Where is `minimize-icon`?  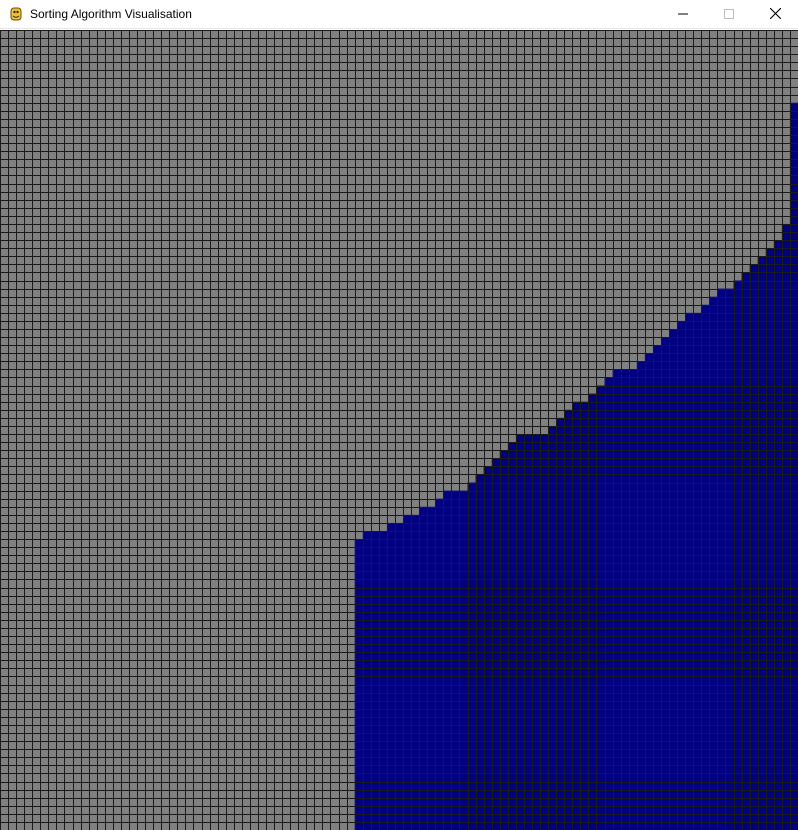 minimize-icon is located at coordinates (683, 15).